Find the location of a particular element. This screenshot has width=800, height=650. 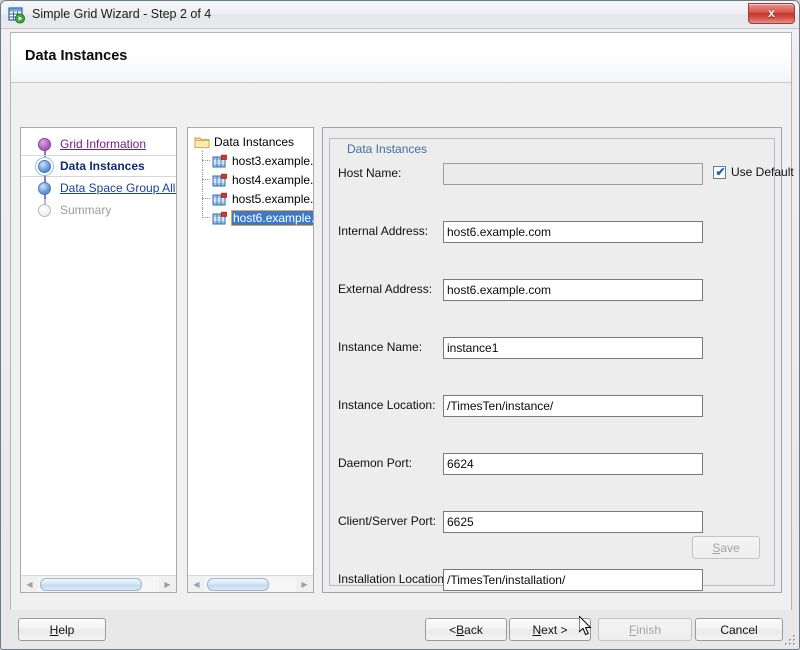

step-bullet-disabled-icon is located at coordinates (44, 210).